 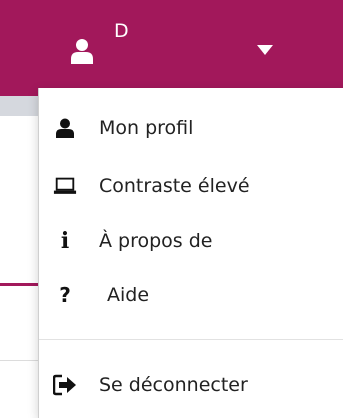 What do you see at coordinates (146, 128) in the screenshot?
I see `menu-item-label: Mon profil` at bounding box center [146, 128].